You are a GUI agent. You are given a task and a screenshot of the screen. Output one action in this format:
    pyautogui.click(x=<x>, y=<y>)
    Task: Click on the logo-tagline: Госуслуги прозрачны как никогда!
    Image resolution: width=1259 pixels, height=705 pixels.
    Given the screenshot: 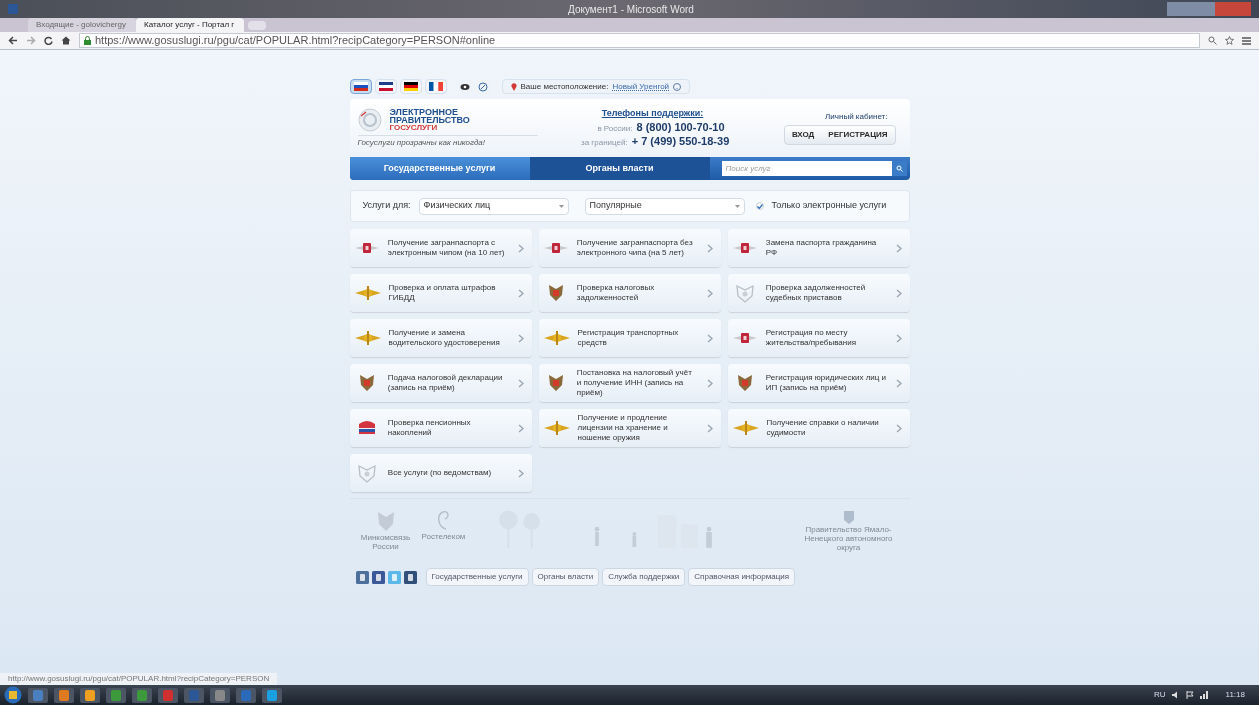 What is the action you would take?
    pyautogui.click(x=447, y=141)
    